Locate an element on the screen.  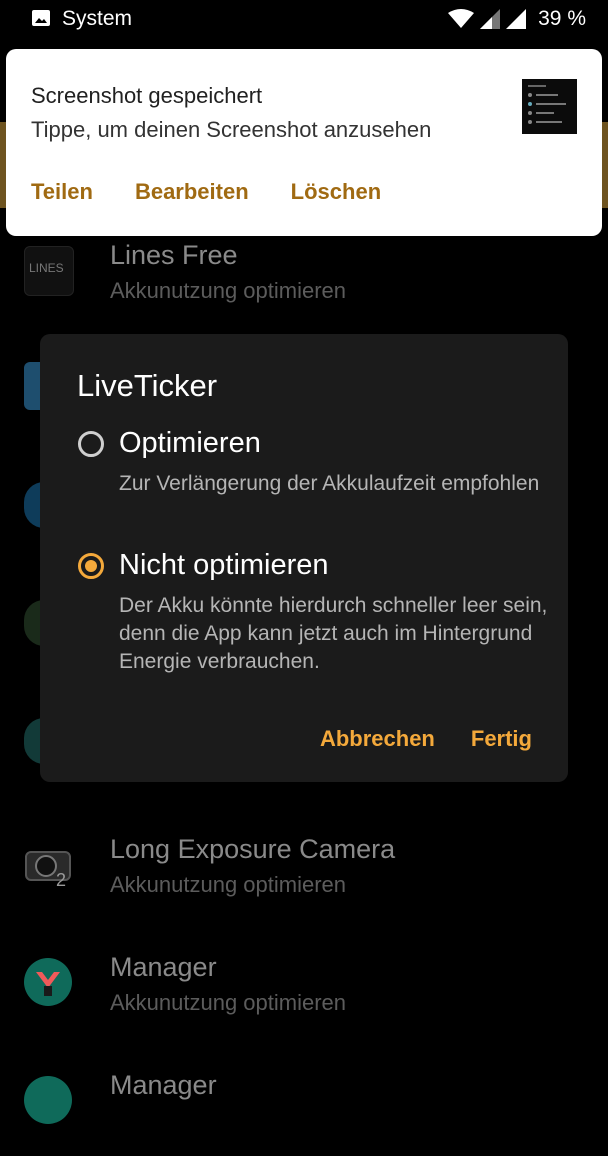
notification-title: Screenshot gespeichert is located at coordinates (147, 95).